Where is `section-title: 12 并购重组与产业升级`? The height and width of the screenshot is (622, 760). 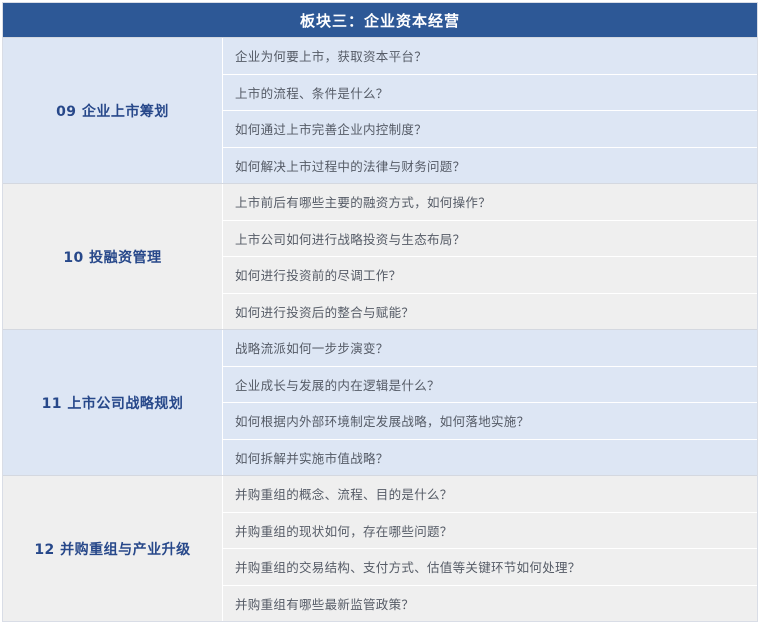
section-title: 12 并购重组与产业升级 is located at coordinates (113, 548).